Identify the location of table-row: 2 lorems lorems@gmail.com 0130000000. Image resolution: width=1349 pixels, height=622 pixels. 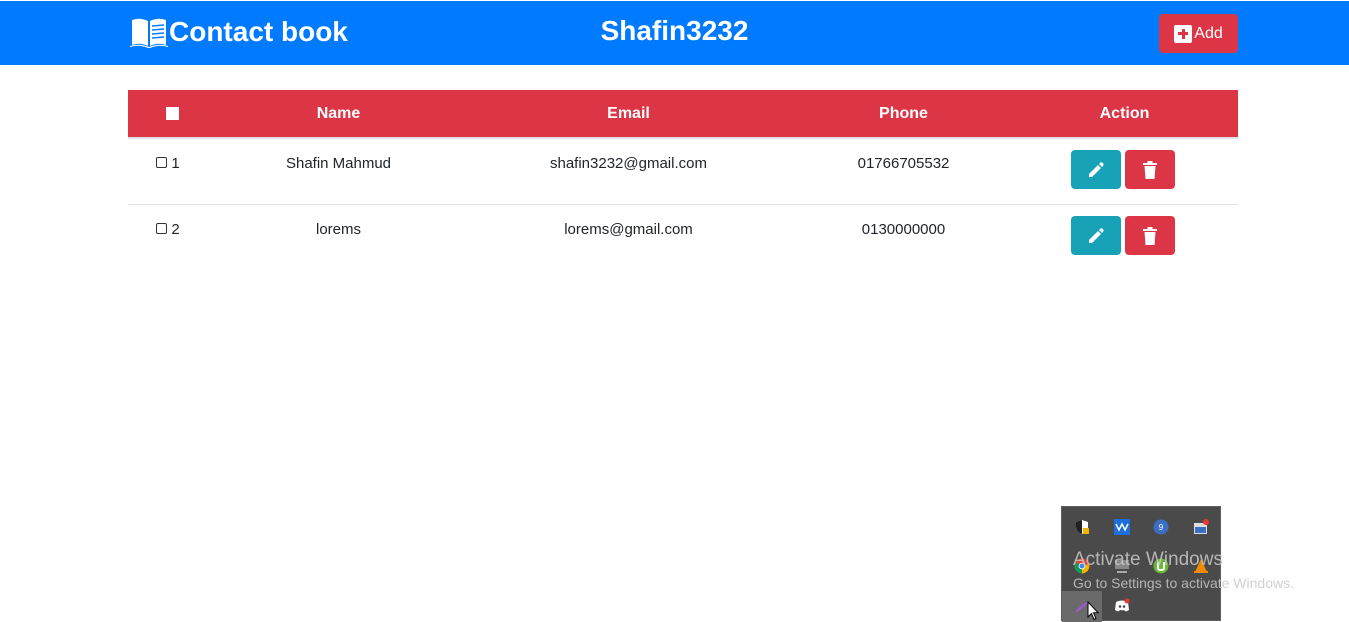
(683, 237).